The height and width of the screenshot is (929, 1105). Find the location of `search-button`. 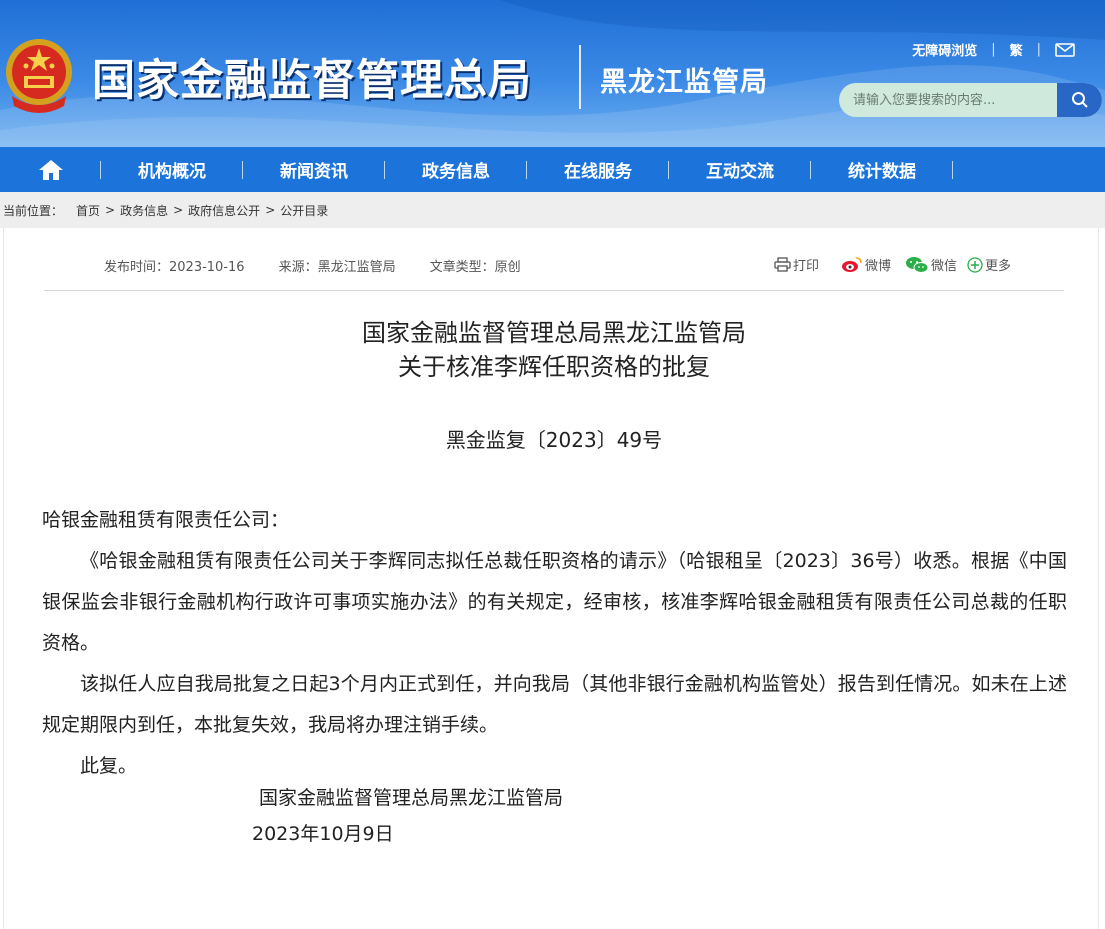

search-button is located at coordinates (1079, 100).